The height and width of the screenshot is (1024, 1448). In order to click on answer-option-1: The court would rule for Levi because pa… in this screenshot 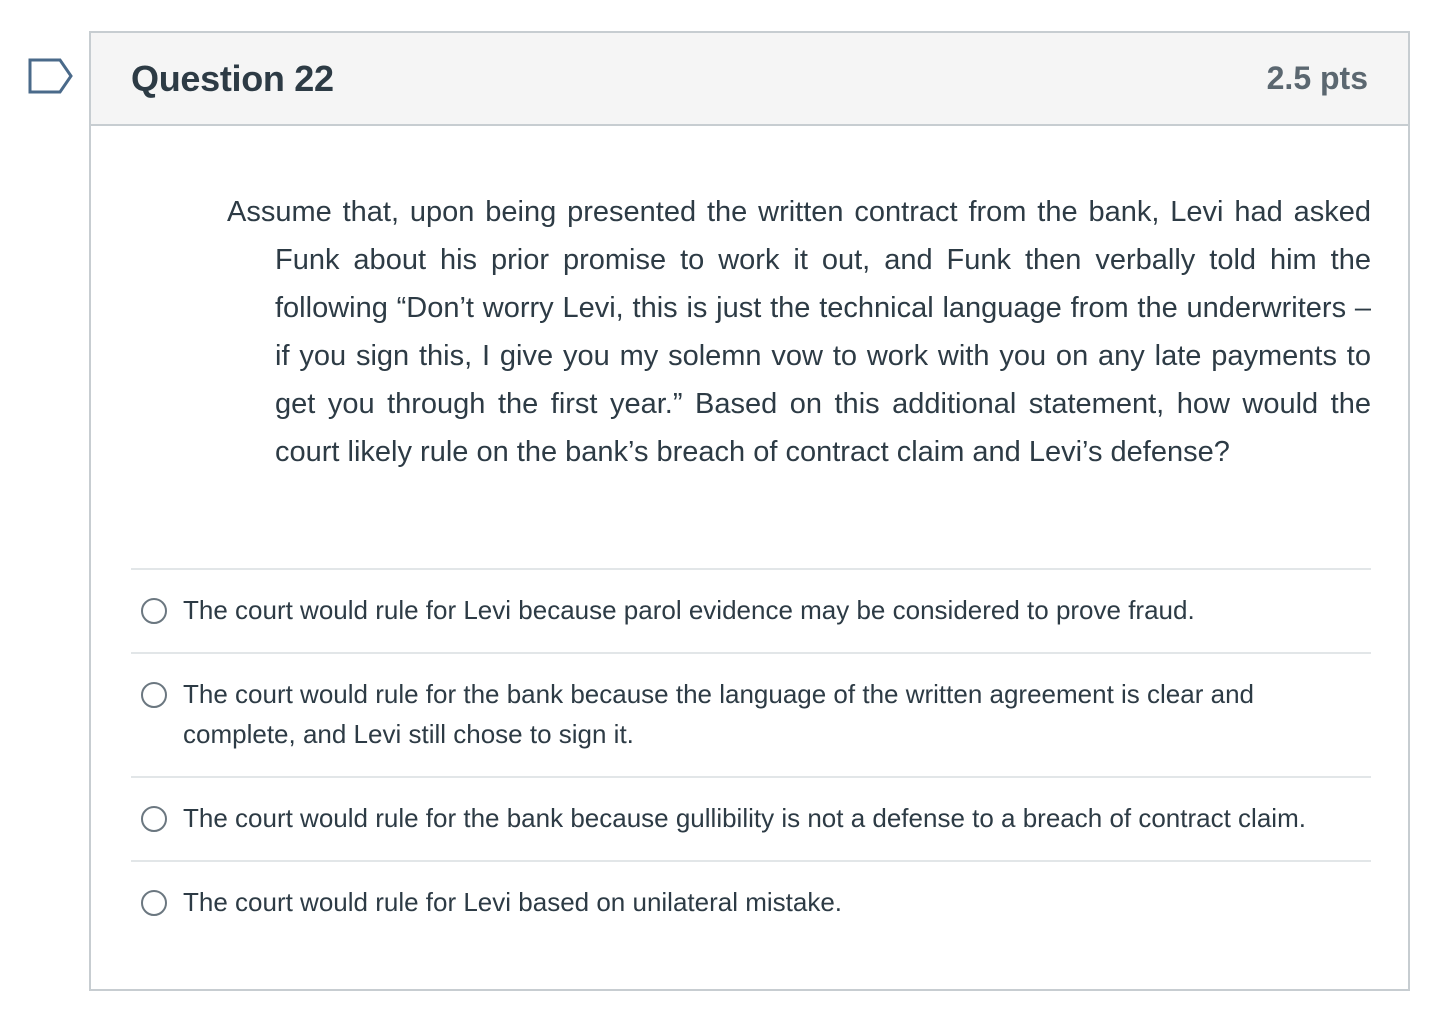, I will do `click(751, 610)`.